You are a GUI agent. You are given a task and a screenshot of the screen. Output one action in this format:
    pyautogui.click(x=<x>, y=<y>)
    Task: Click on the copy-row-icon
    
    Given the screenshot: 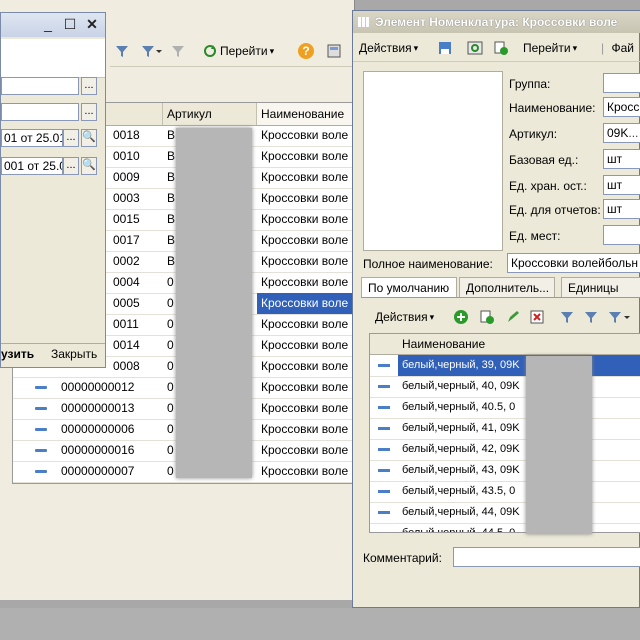 What is the action you would take?
    pyautogui.click(x=487, y=317)
    